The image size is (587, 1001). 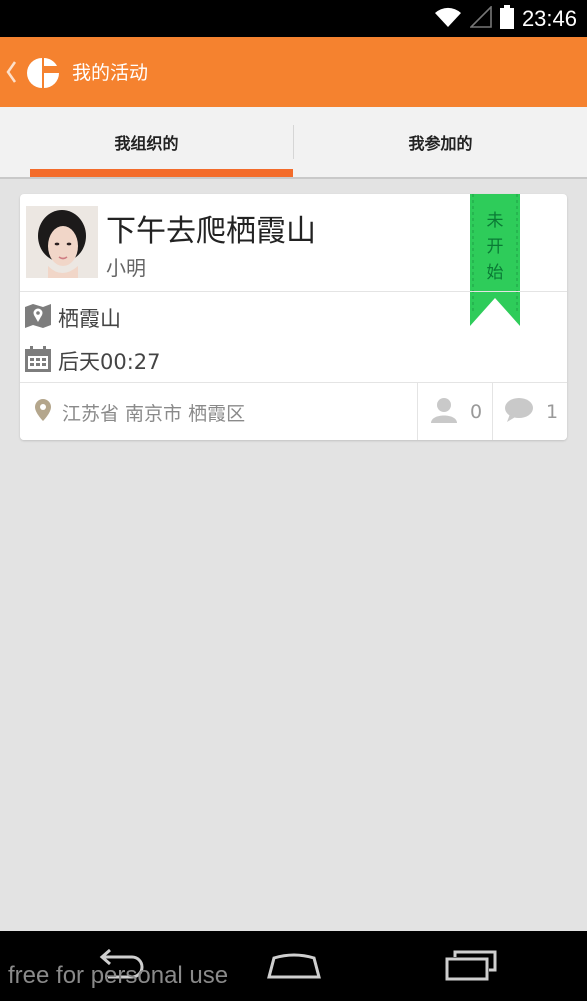 What do you see at coordinates (294, 966) in the screenshot?
I see `home-nav-icon` at bounding box center [294, 966].